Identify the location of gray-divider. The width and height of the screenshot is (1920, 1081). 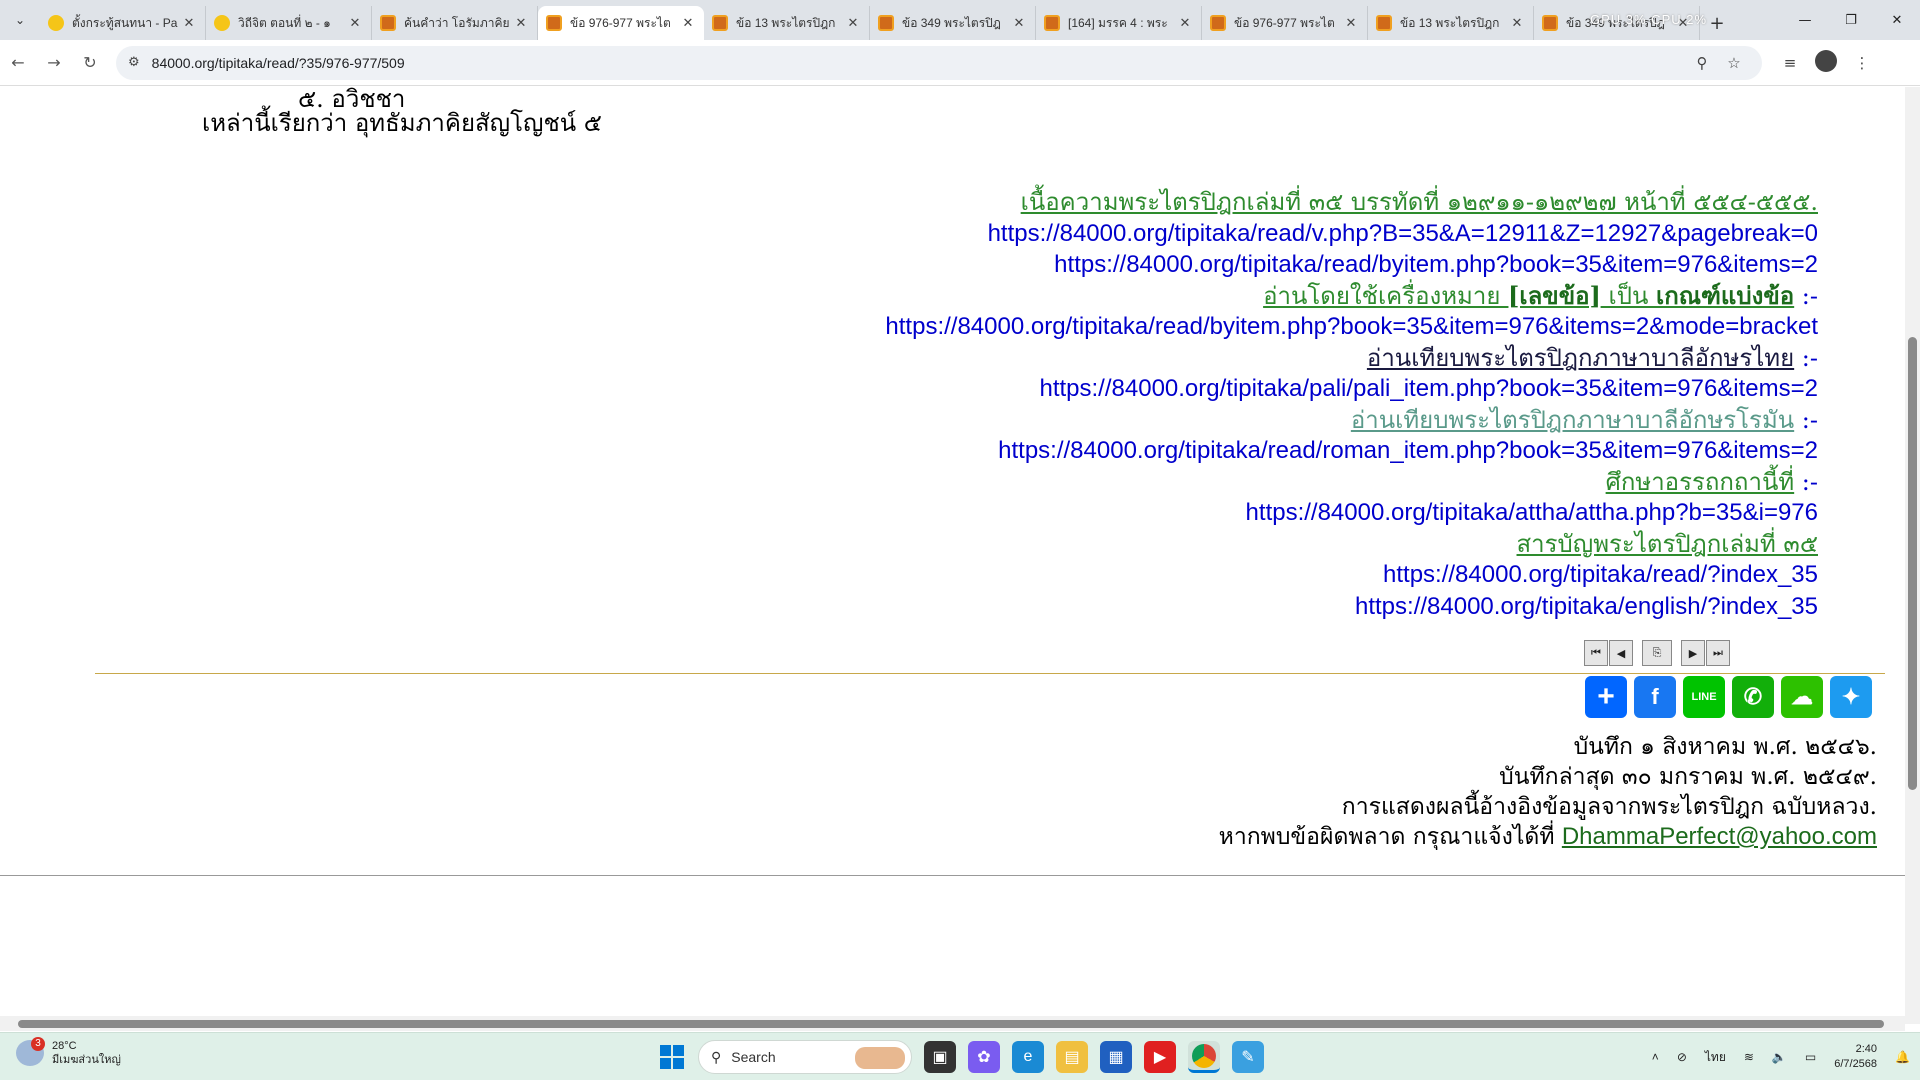
(952, 875).